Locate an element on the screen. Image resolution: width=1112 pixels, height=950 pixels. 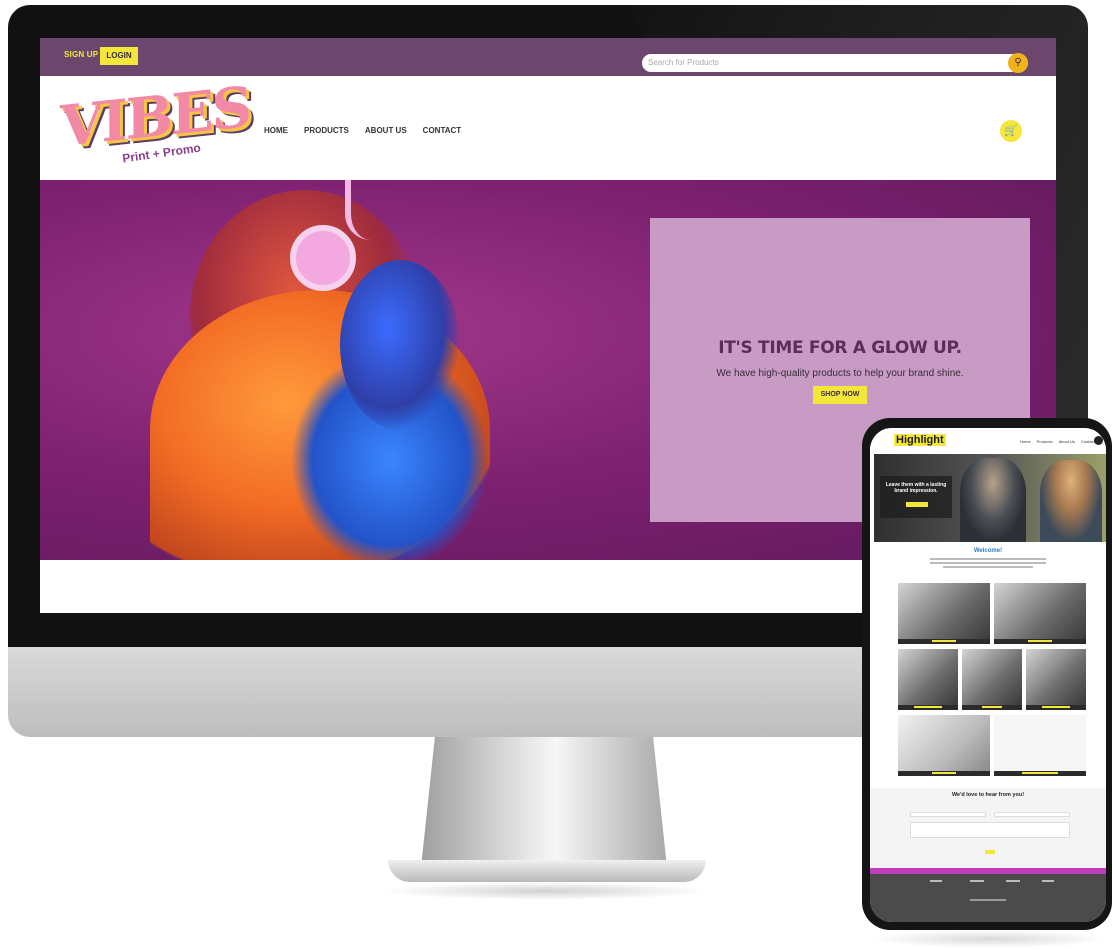
cart-icon: 🛒 is located at coordinates (1011, 131).